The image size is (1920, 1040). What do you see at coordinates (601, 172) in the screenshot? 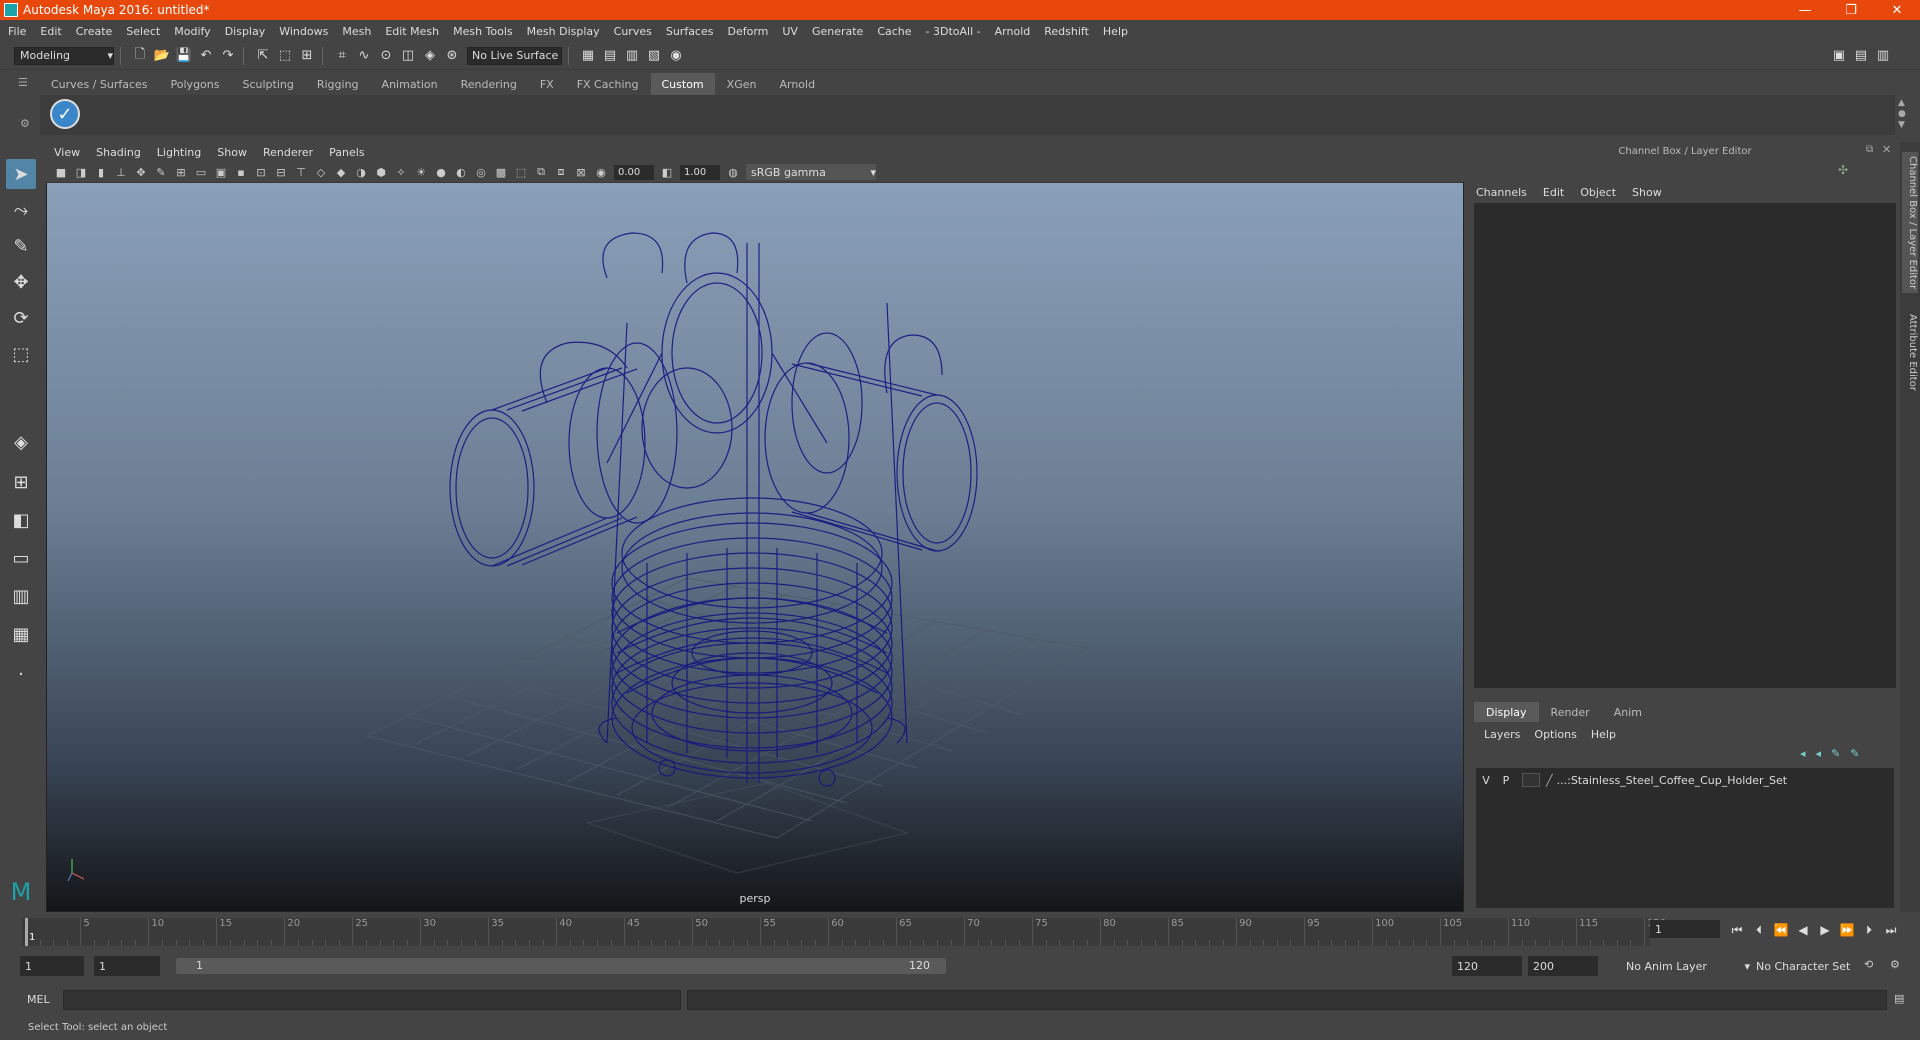
I see `exposure-icon: ◉` at bounding box center [601, 172].